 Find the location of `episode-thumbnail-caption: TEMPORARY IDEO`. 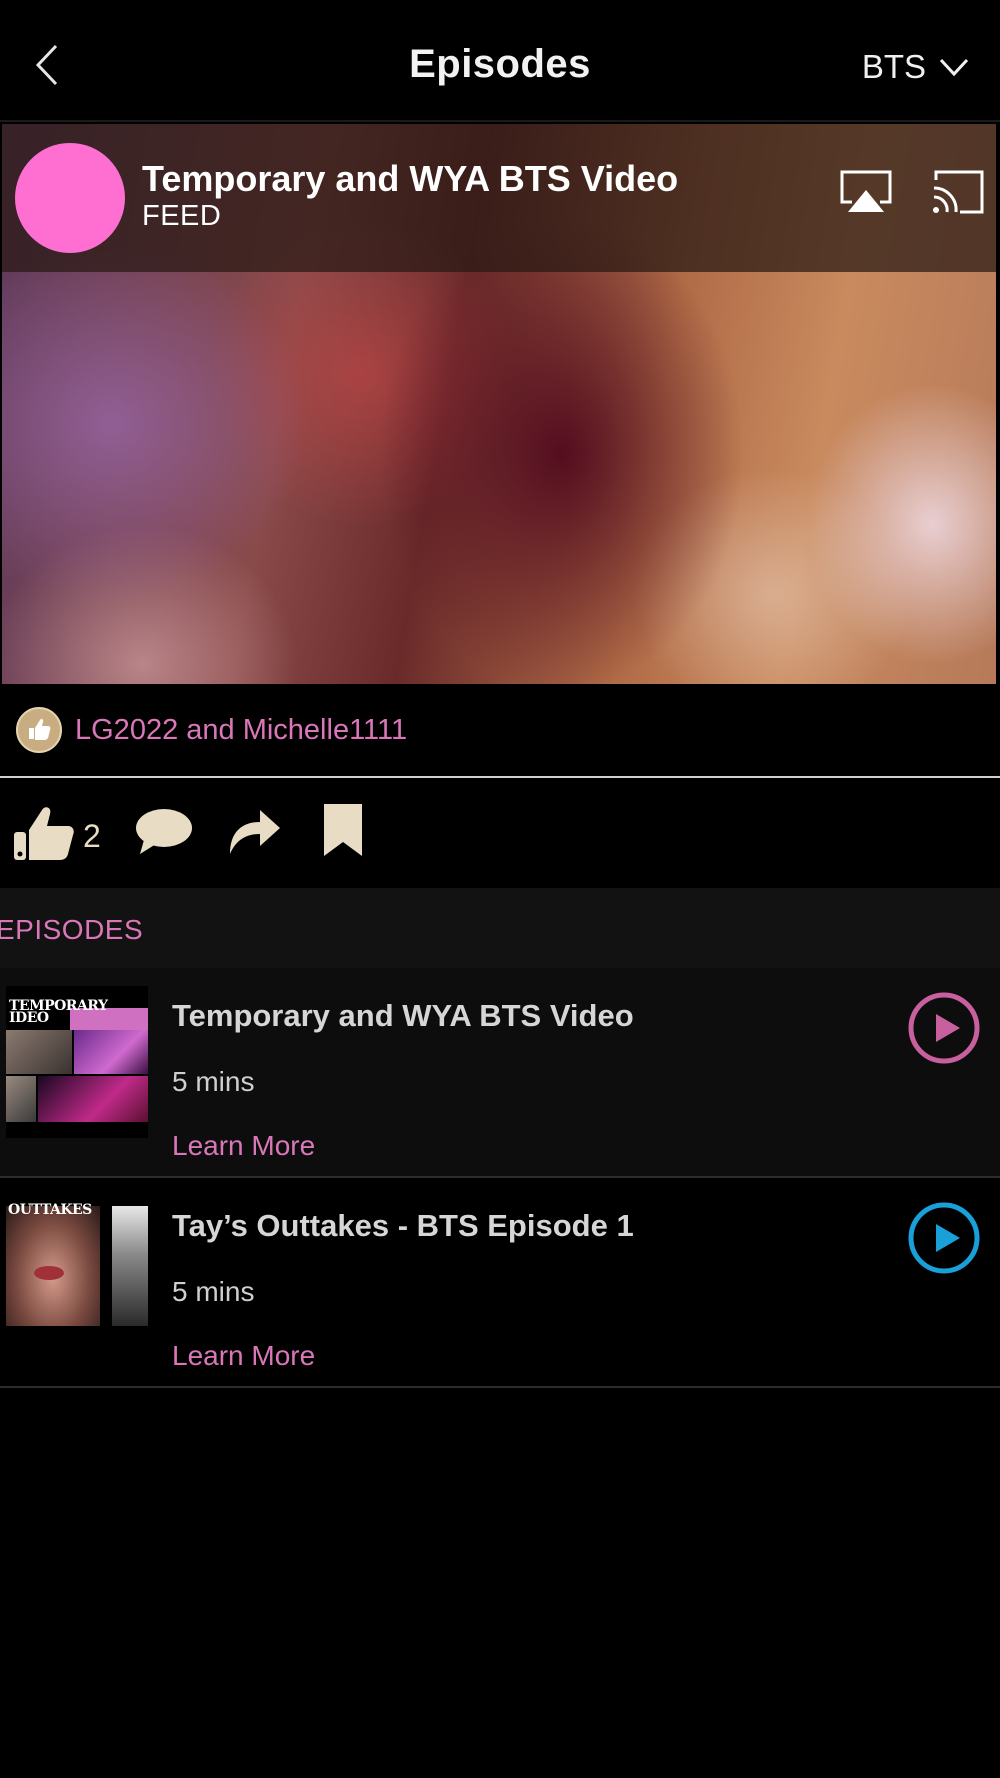

episode-thumbnail-caption: TEMPORARY IDEO is located at coordinates (58, 1012).